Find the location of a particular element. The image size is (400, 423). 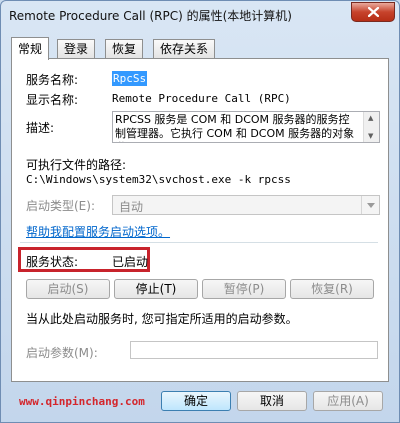

description-scrollbar: ▲ ▼ is located at coordinates (371, 127).